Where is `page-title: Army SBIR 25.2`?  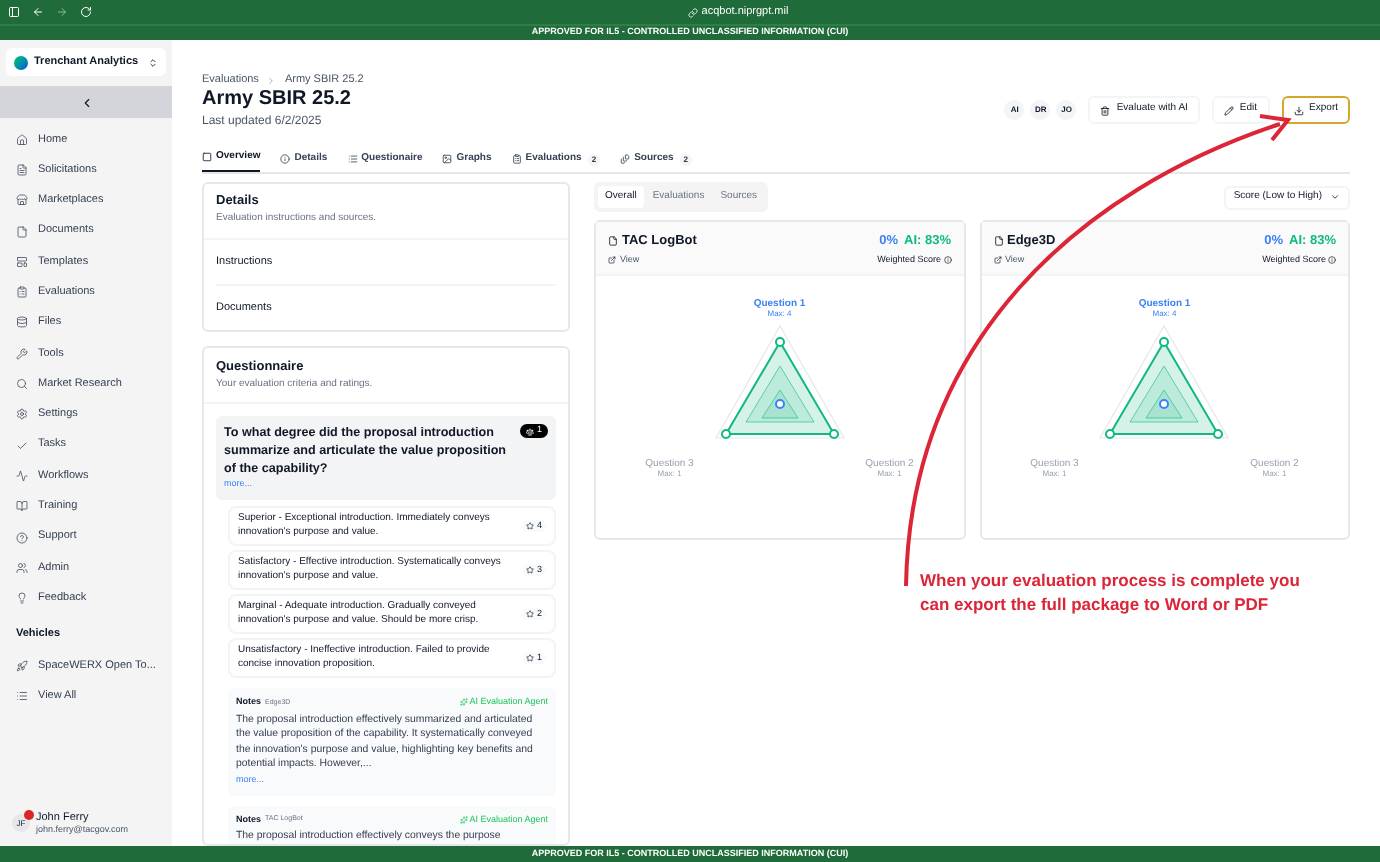 page-title: Army SBIR 25.2 is located at coordinates (276, 101).